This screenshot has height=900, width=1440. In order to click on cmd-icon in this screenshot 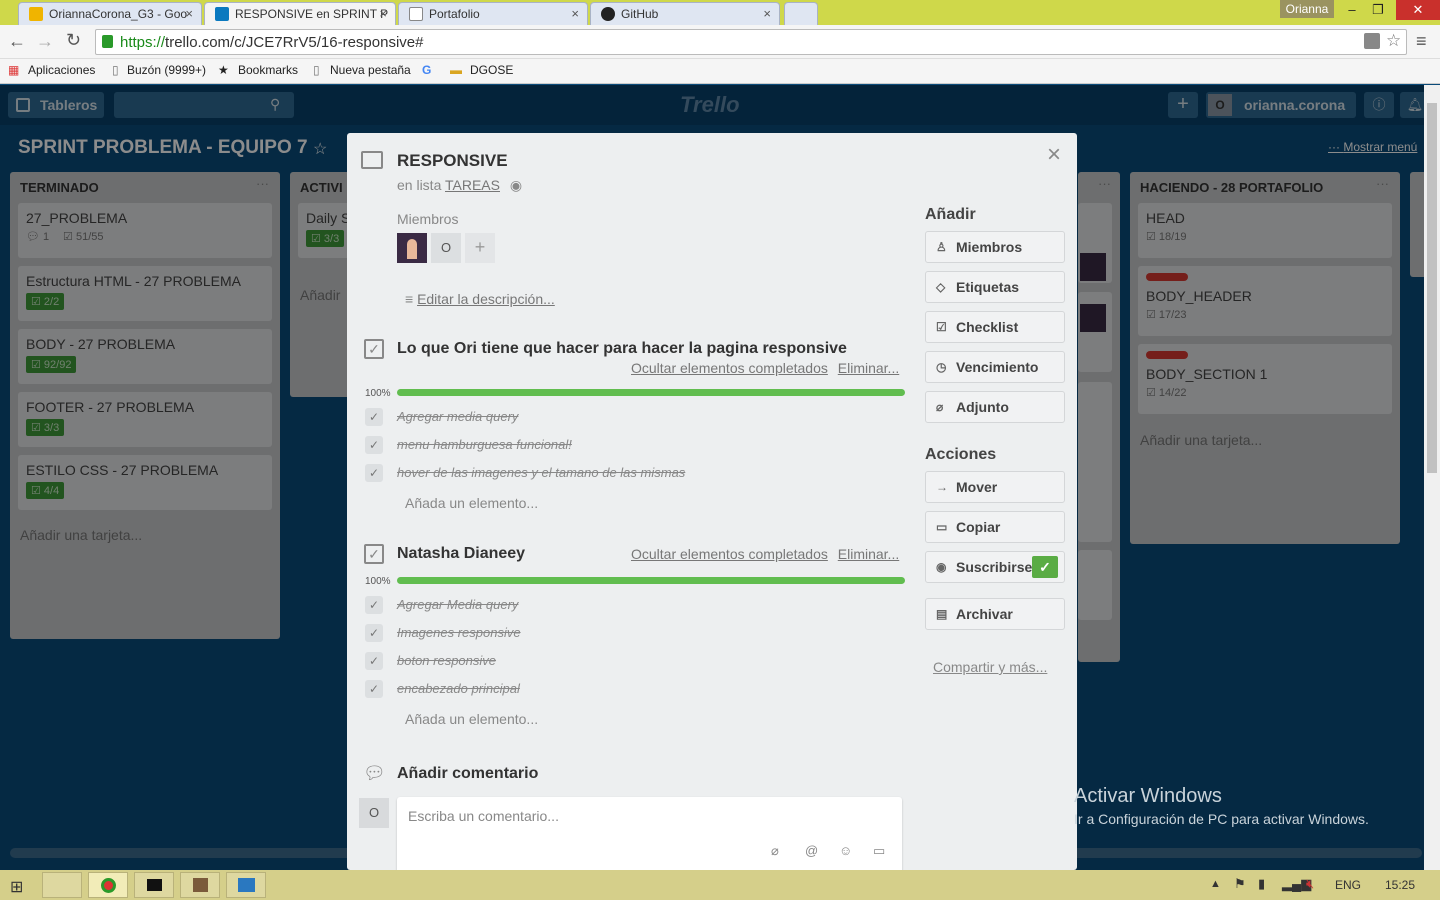, I will do `click(154, 885)`.